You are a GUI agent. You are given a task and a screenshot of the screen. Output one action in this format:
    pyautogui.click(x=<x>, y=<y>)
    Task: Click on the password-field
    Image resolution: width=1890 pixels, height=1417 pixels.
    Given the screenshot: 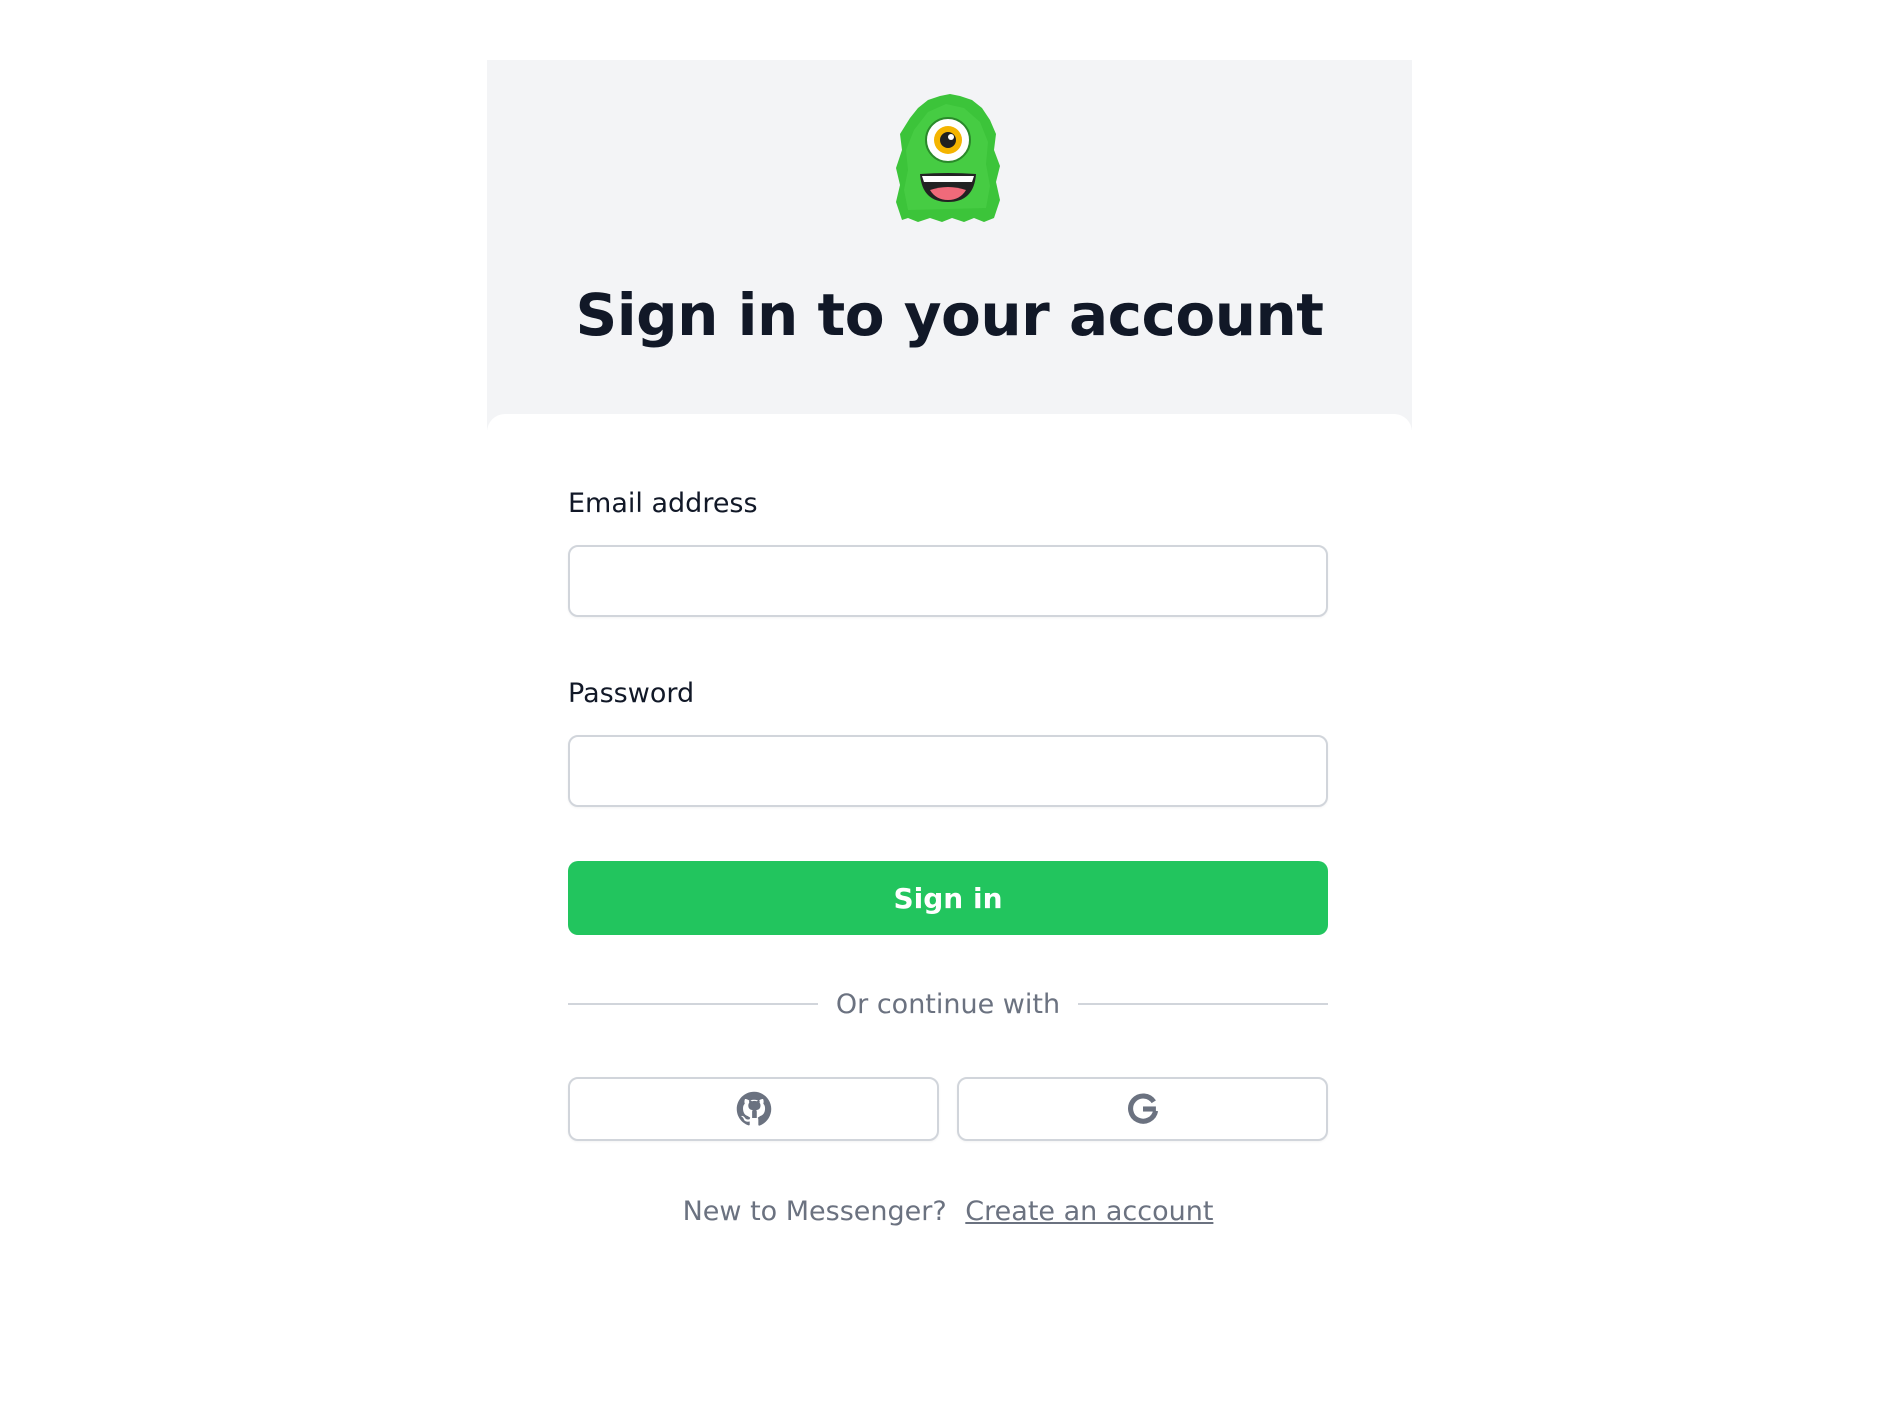 What is the action you would take?
    pyautogui.click(x=948, y=771)
    